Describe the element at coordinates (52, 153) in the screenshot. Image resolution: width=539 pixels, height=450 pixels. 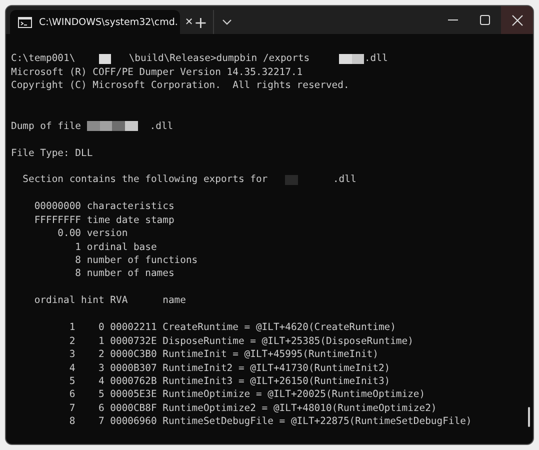
I see `console-text: File Type: DLL` at that location.